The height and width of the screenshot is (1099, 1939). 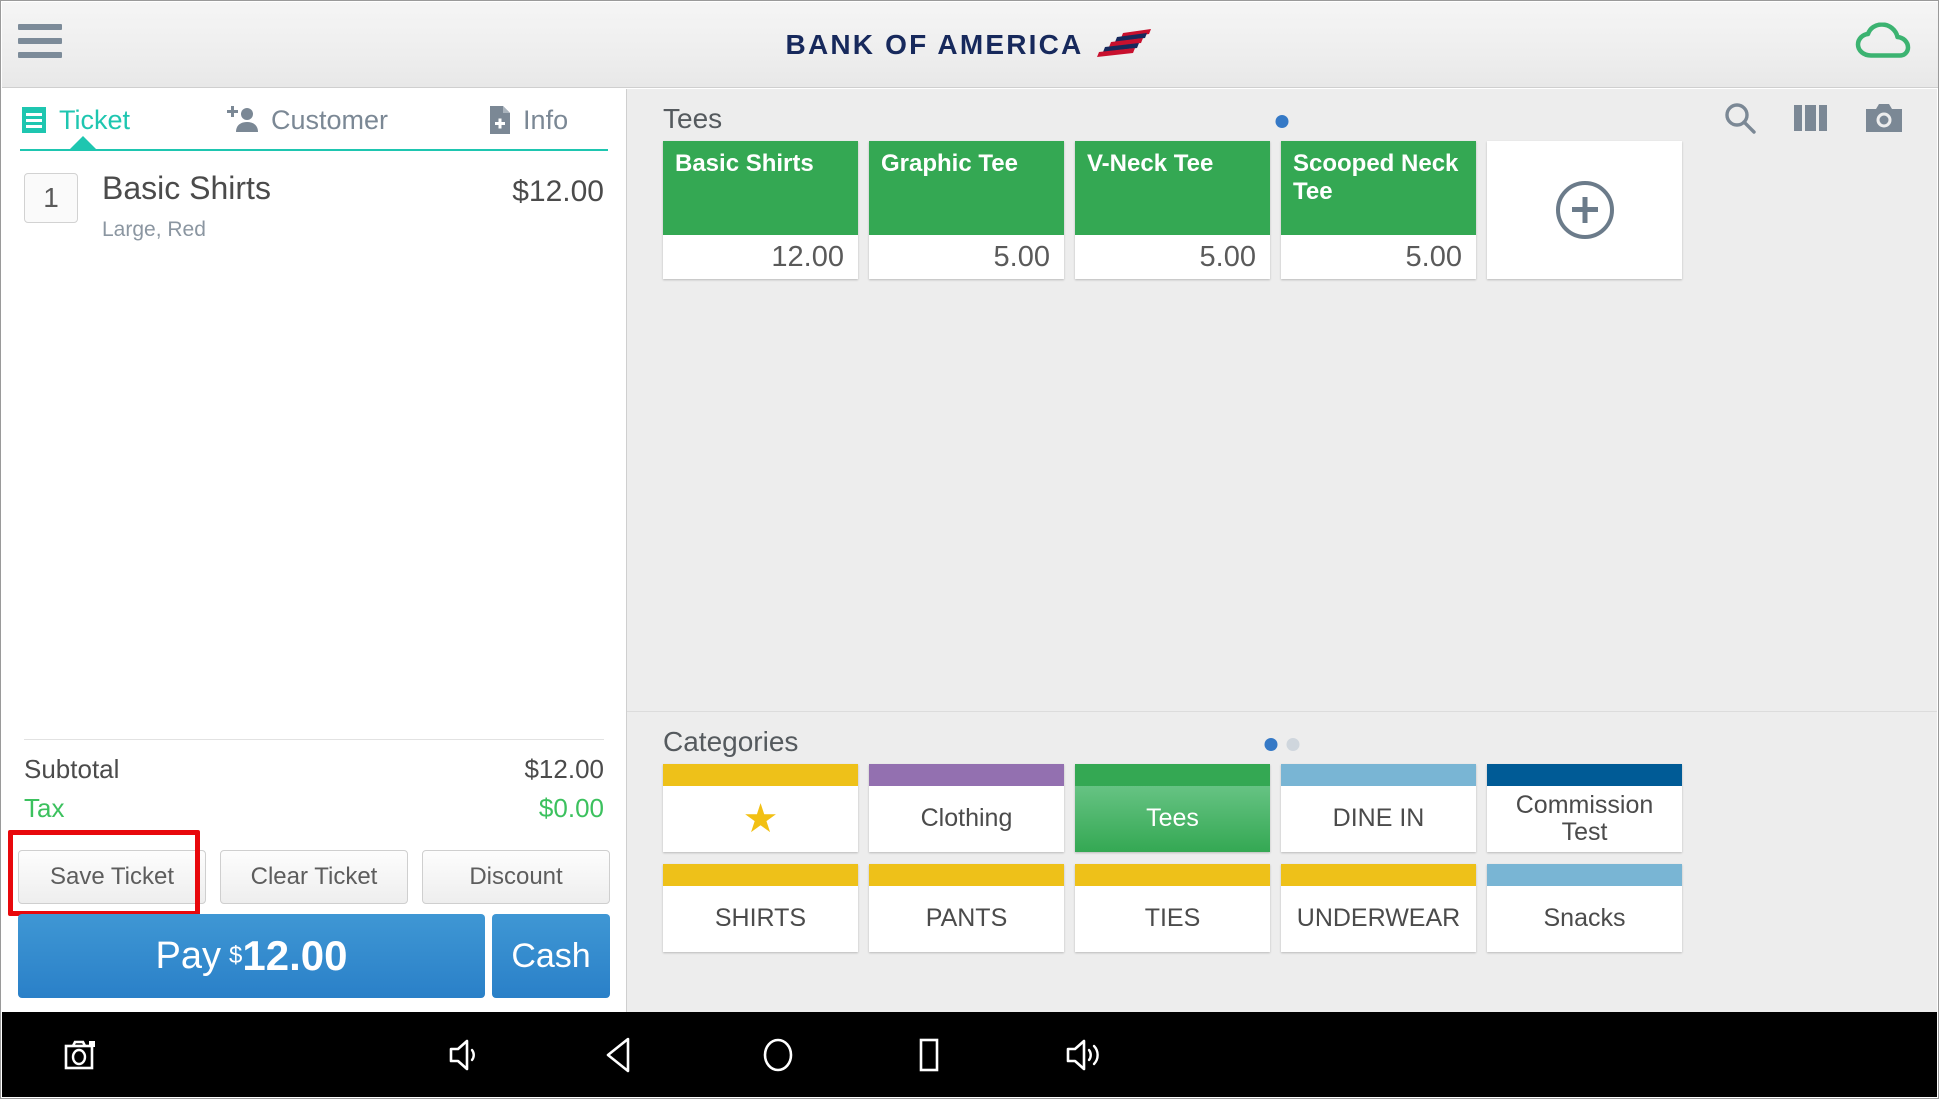 What do you see at coordinates (314, 808) in the screenshot?
I see `tax-row: Tax $0.00` at bounding box center [314, 808].